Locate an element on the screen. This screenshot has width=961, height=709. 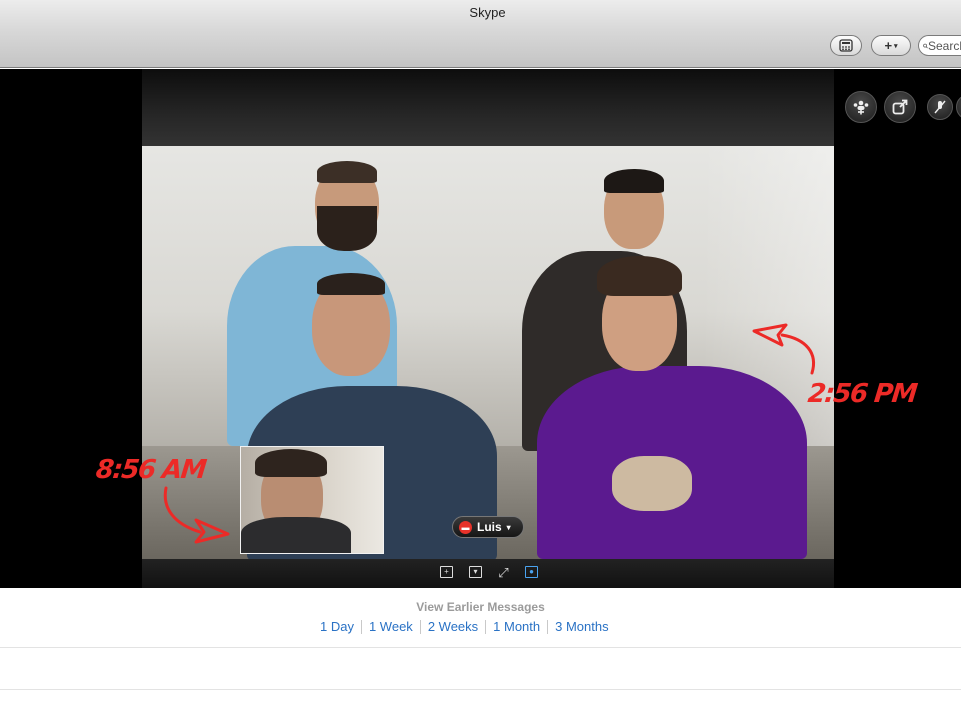
participant-name: Luis is located at coordinates (489, 527).